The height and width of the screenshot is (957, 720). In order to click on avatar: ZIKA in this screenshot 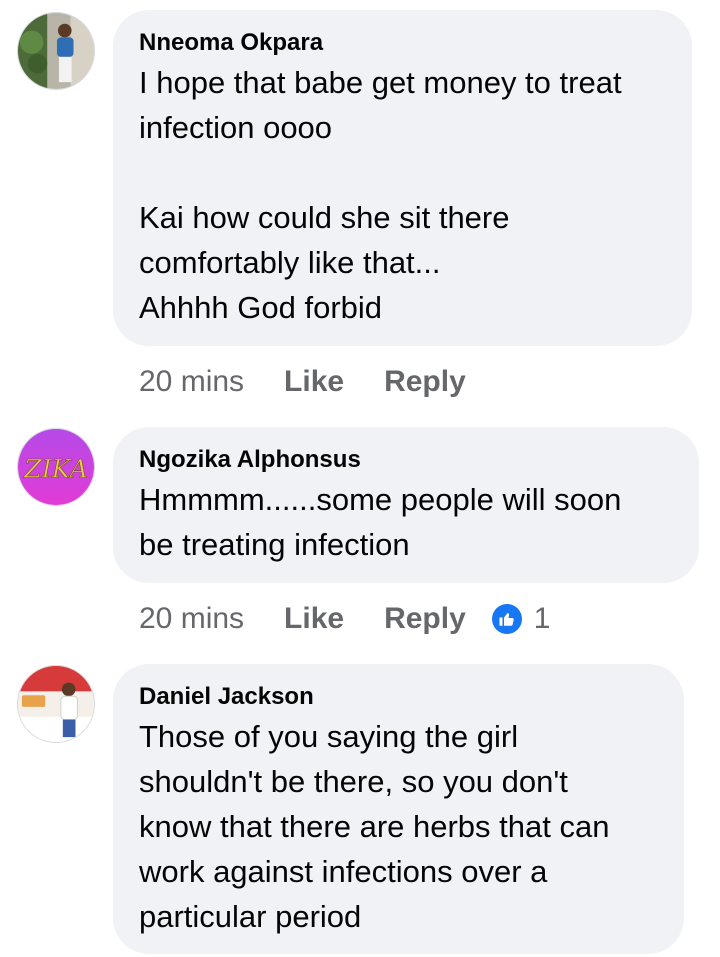, I will do `click(56, 467)`.